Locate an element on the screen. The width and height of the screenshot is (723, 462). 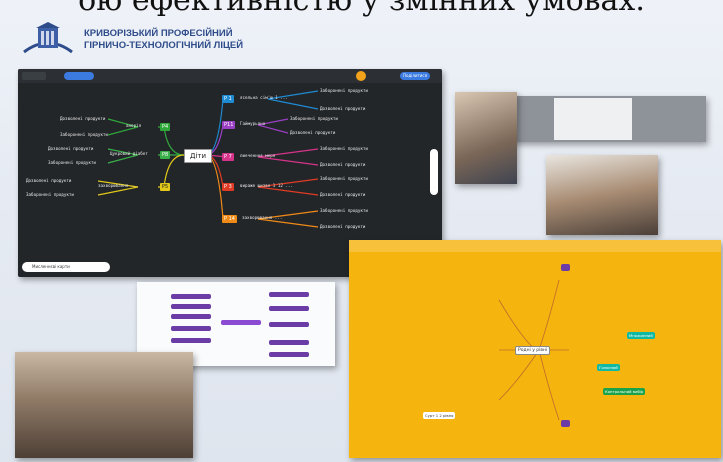
leaf-1a: Заборонені продукти is located at coordinates (344, 90).